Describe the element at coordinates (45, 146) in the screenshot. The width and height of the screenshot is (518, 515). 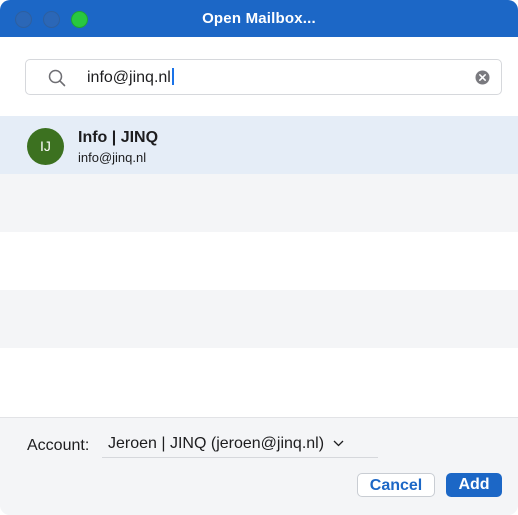
I see `avatar: IJ` at that location.